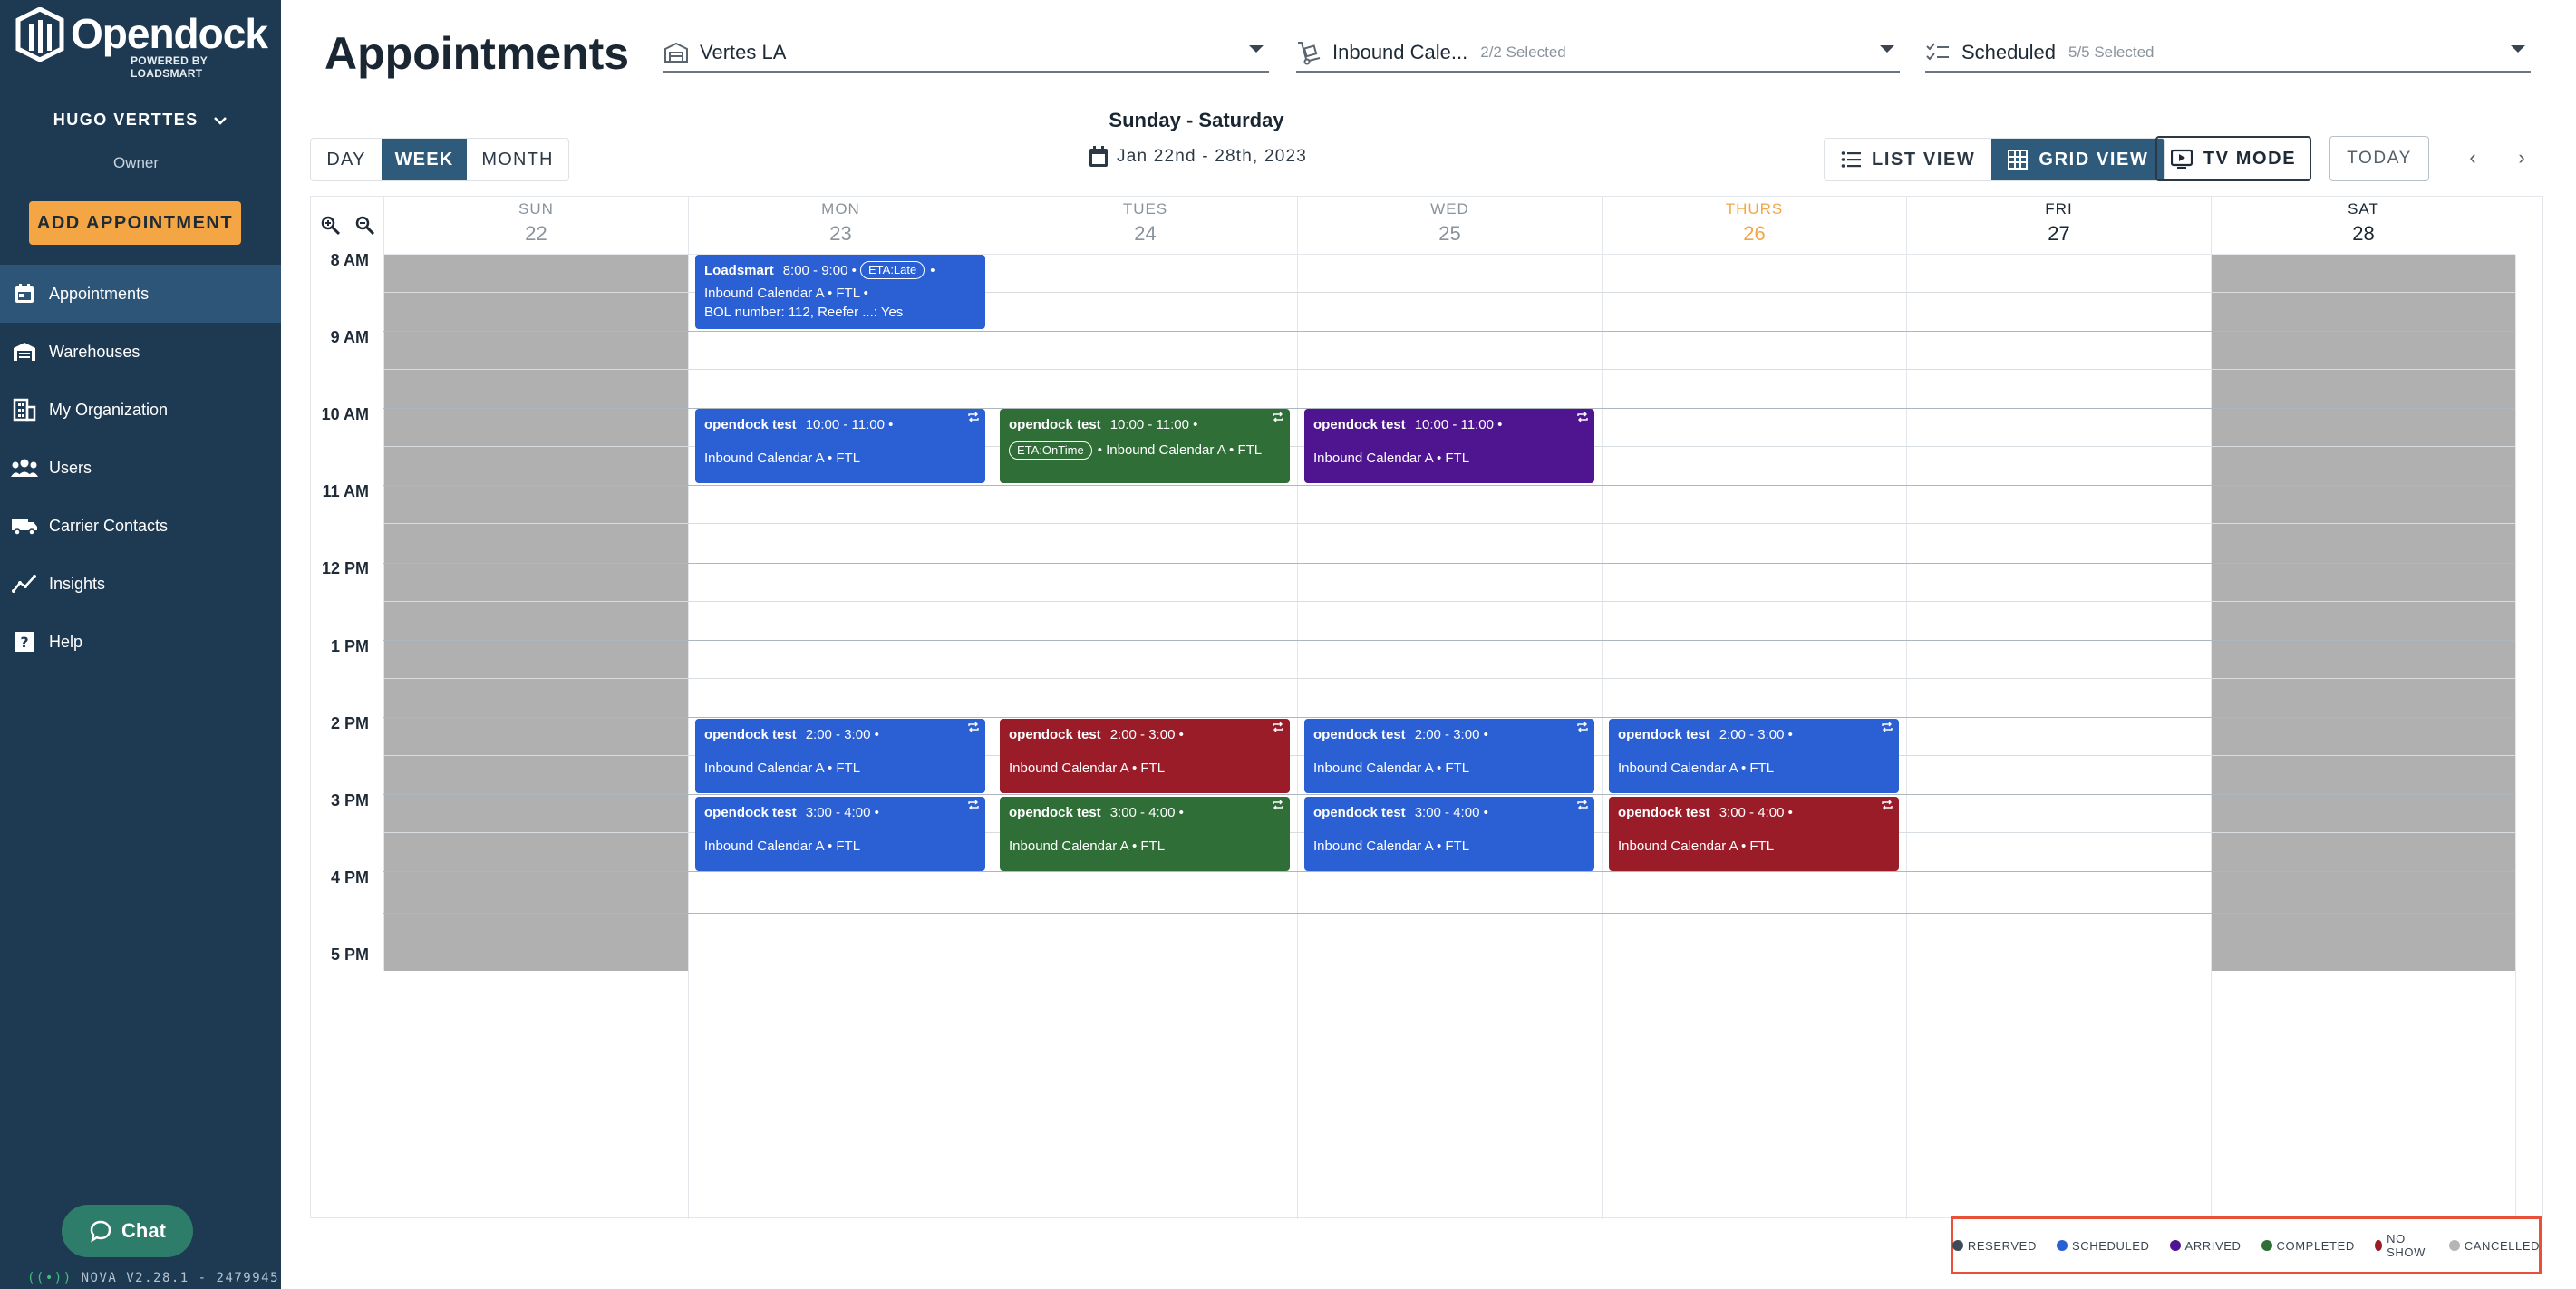 This screenshot has width=2576, height=1289. I want to click on day-header-mon: MON 23, so click(840, 226).